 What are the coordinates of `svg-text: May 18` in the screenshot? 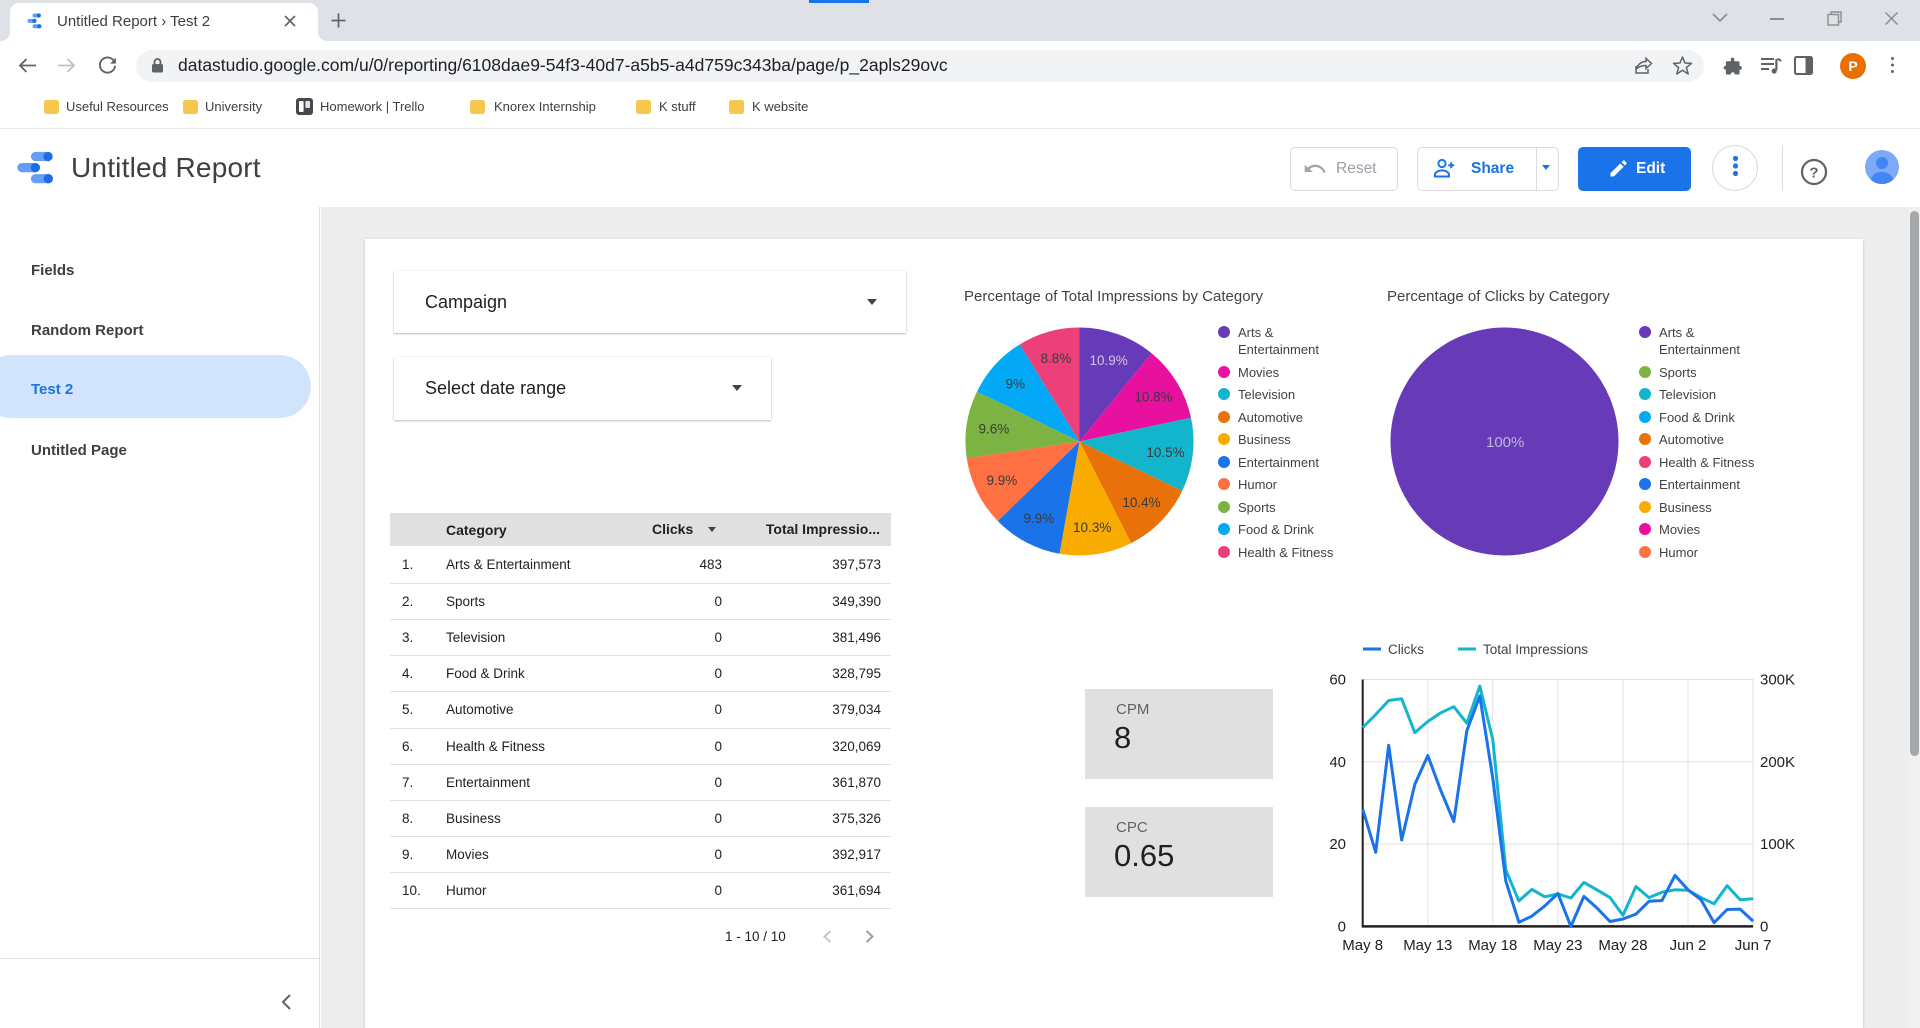 It's located at (1492, 945).